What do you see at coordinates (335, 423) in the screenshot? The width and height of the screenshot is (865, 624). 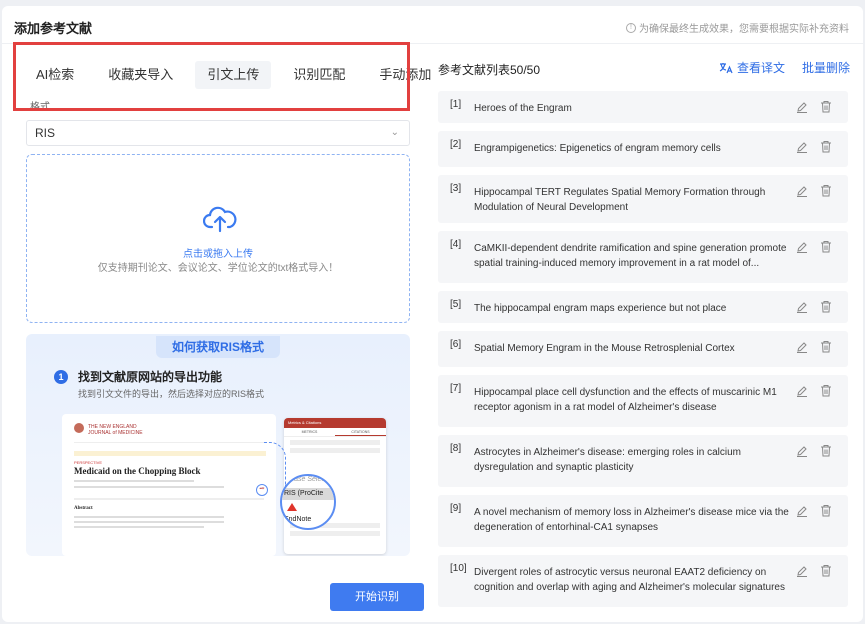 I see `popup-header: Metrics & Citations` at bounding box center [335, 423].